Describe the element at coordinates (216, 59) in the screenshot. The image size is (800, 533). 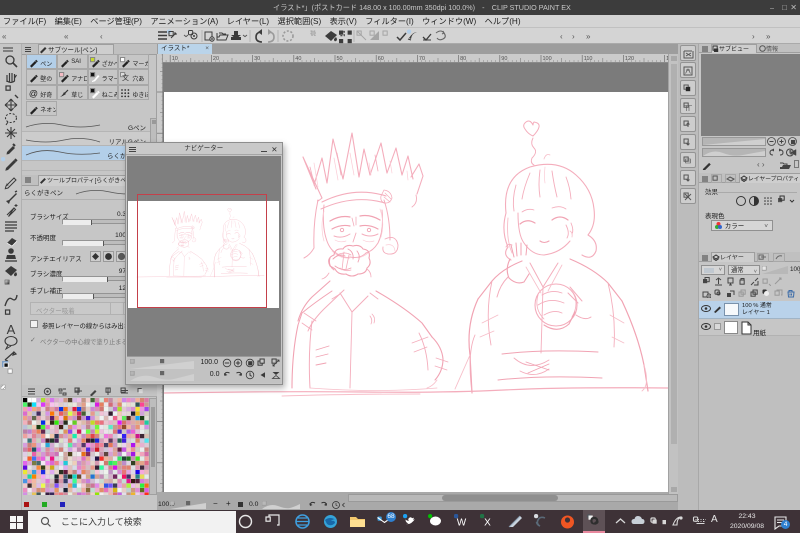
I see `svg-text: 20` at that location.